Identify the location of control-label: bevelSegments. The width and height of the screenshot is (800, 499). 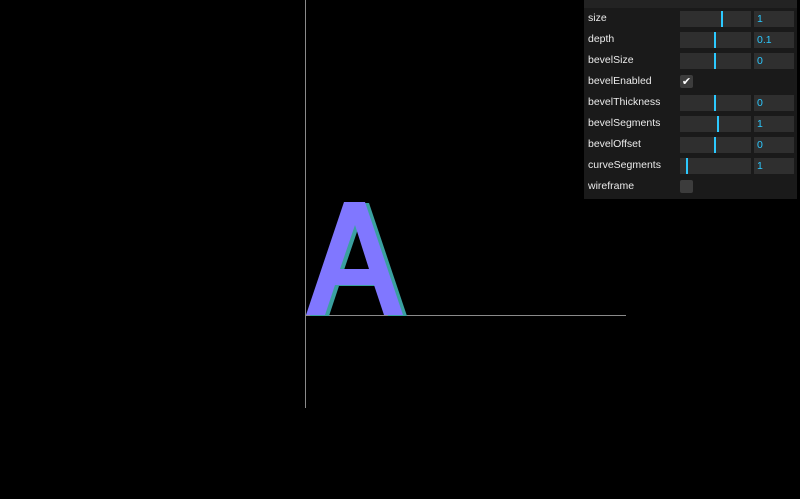
(624, 123).